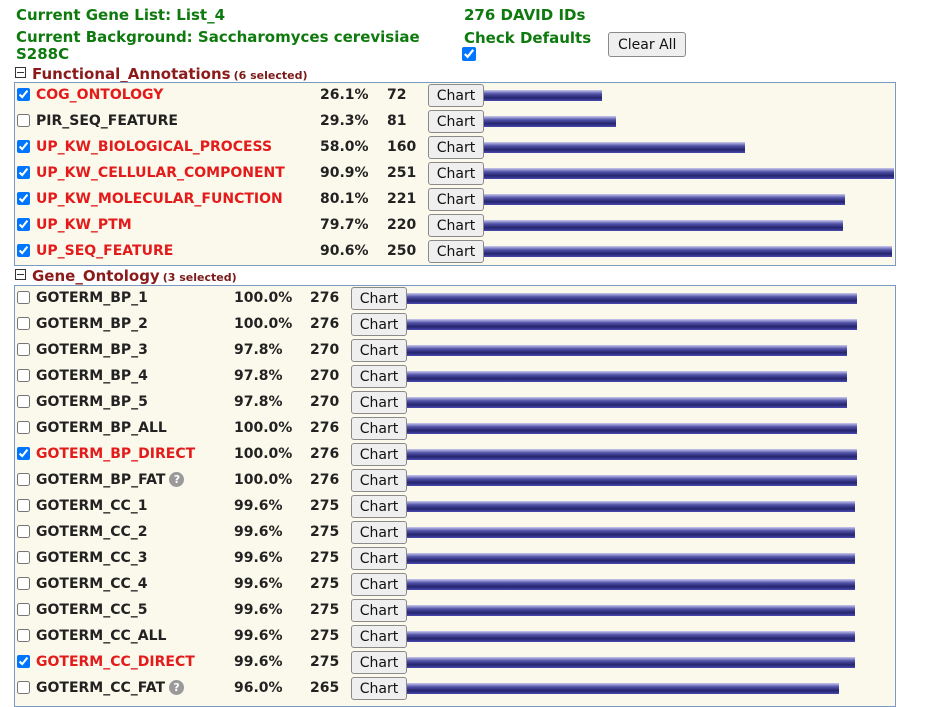 This screenshot has width=937, height=707. Describe the element at coordinates (92, 350) in the screenshot. I see `annotation-name: GOTERM_BP_3` at that location.